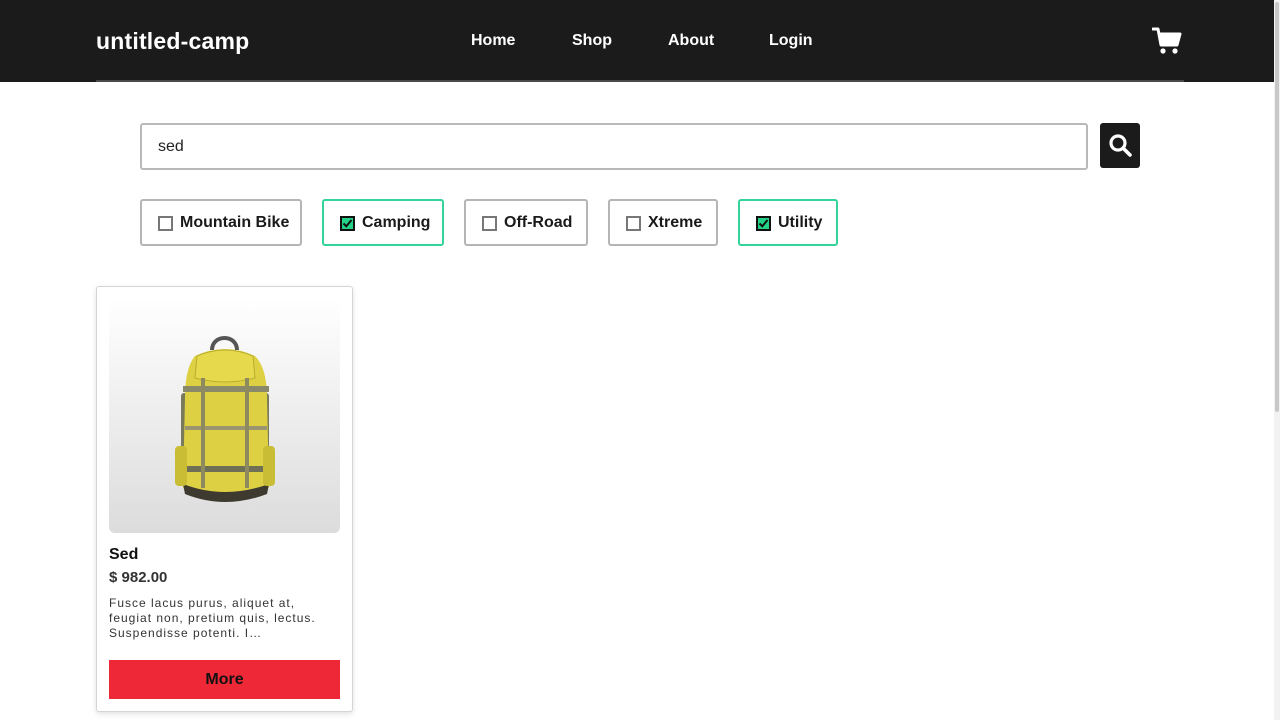  What do you see at coordinates (1277, 207) in the screenshot?
I see `scrollbar-thumb` at bounding box center [1277, 207].